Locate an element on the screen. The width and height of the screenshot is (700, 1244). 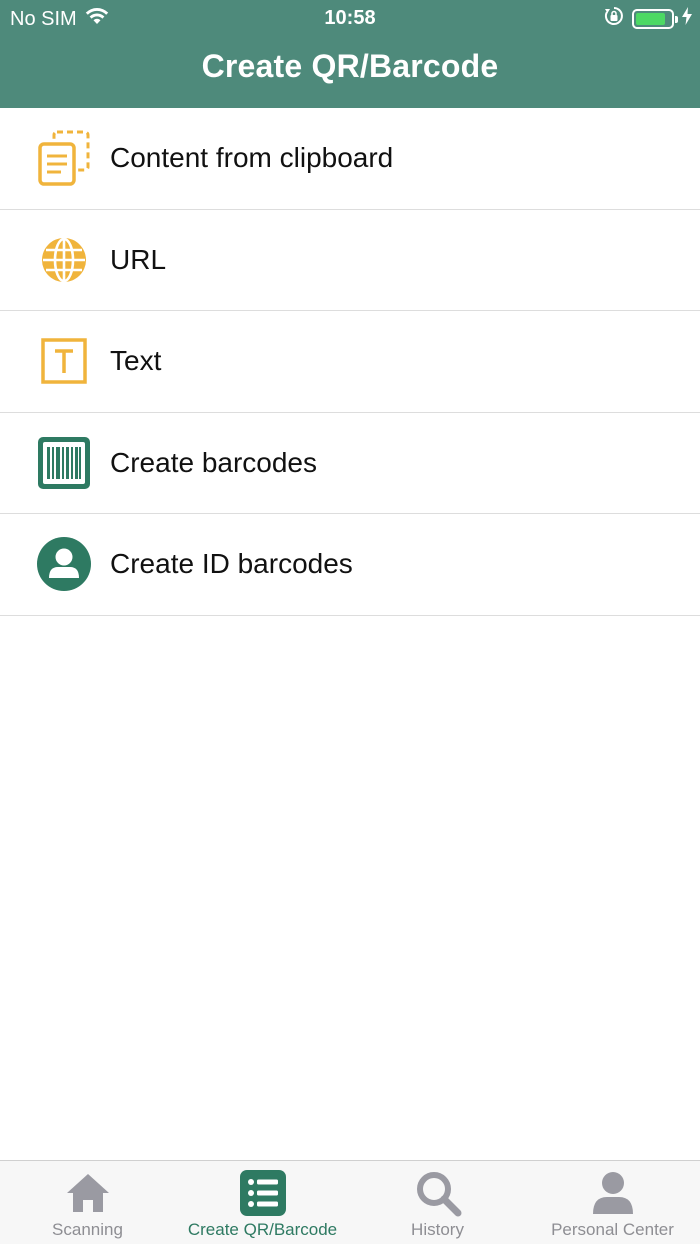
rotation-lock-icon is located at coordinates (614, 19).